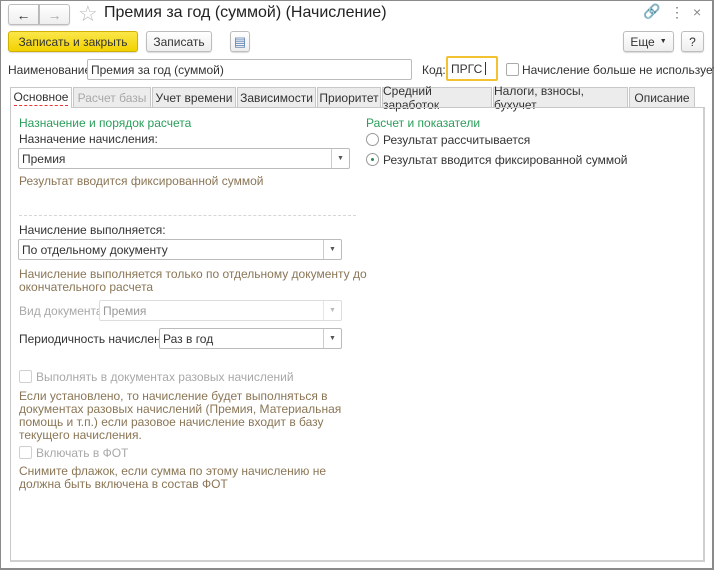 This screenshot has width=714, height=570. Describe the element at coordinates (505, 160) in the screenshot. I see `radio-fixed-sum-label: Результат вводится фиксированной суммой` at that location.